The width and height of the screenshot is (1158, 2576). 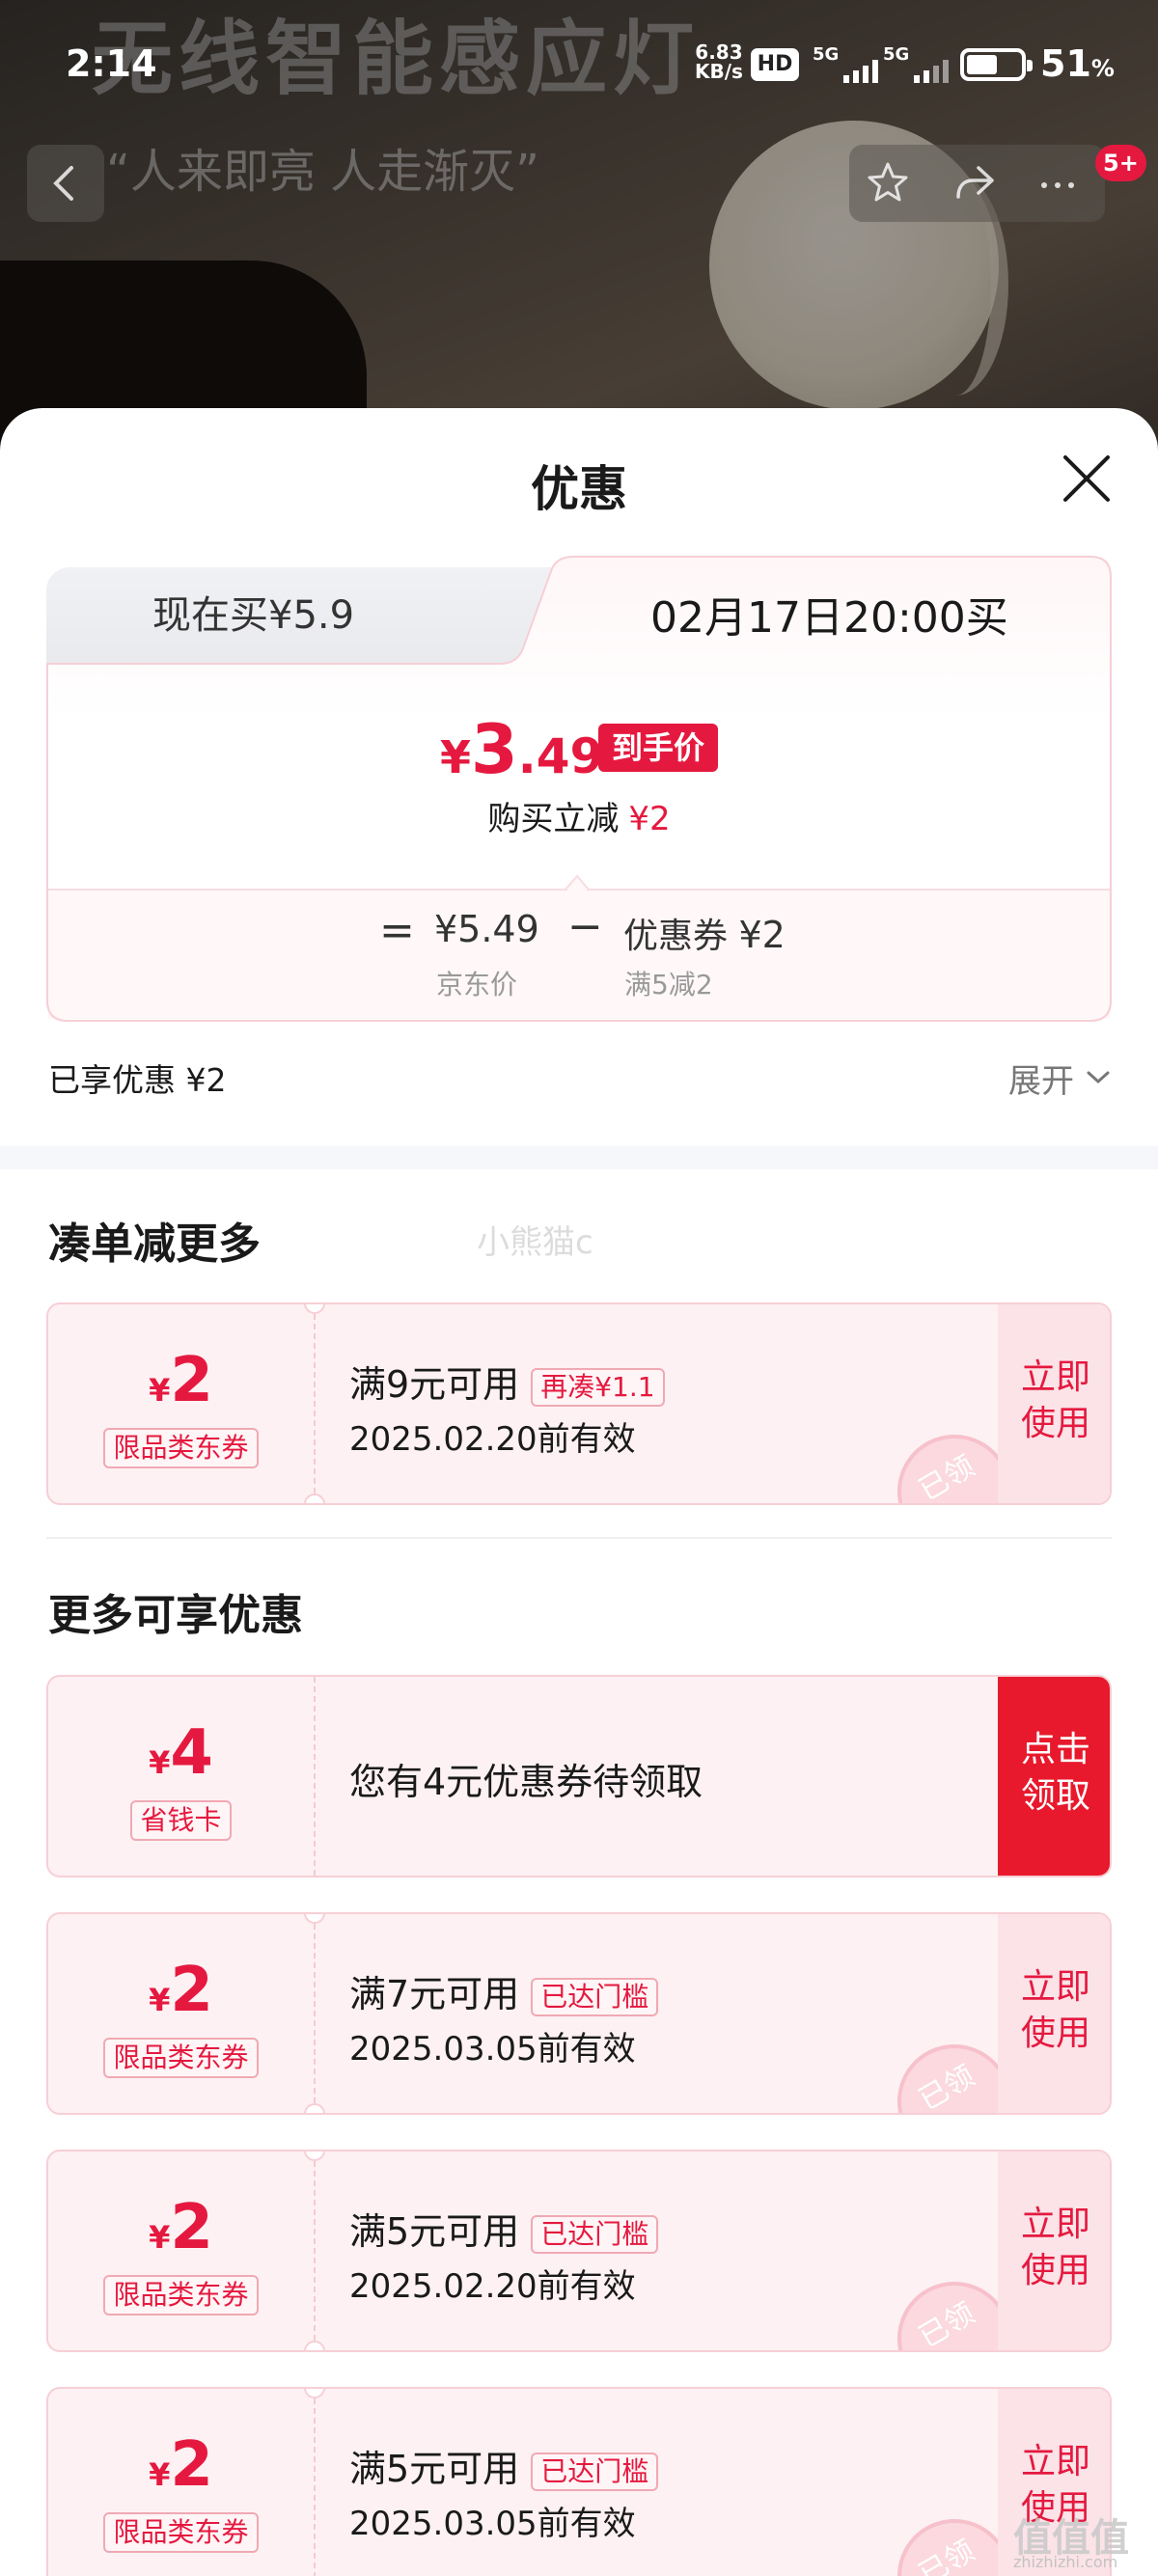 I want to click on coupon-card: ¥2 限品类东券 满7元可用 已达门槛 2025.03.05前有效 已领 立即 使用, so click(x=579, y=2014).